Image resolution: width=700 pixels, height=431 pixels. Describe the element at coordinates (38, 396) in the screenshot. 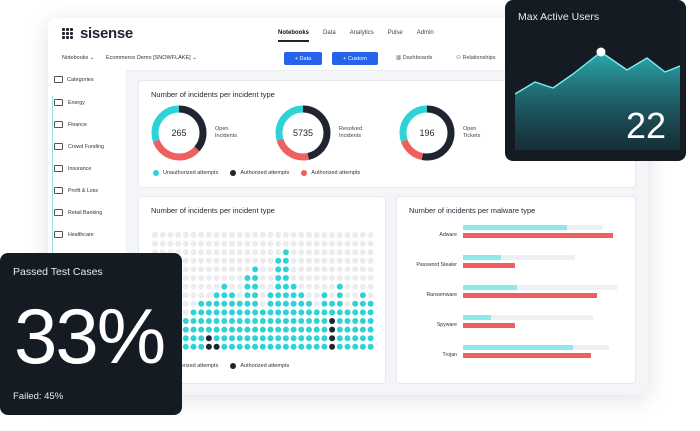

I see `failed-tests-value: Failed: 45%` at that location.